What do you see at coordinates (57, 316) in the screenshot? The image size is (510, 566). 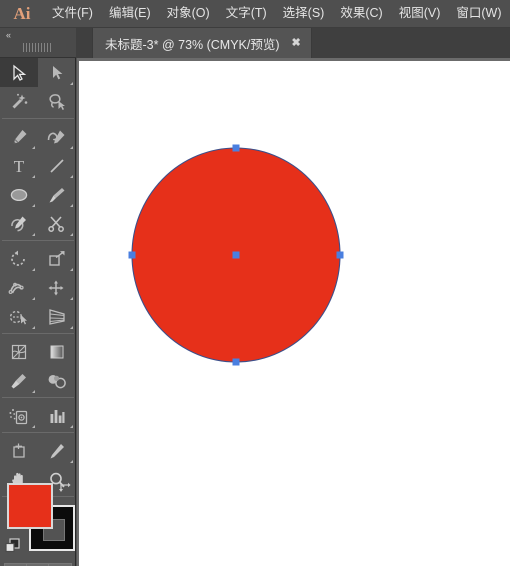 I see `perspective-grid-tool` at bounding box center [57, 316].